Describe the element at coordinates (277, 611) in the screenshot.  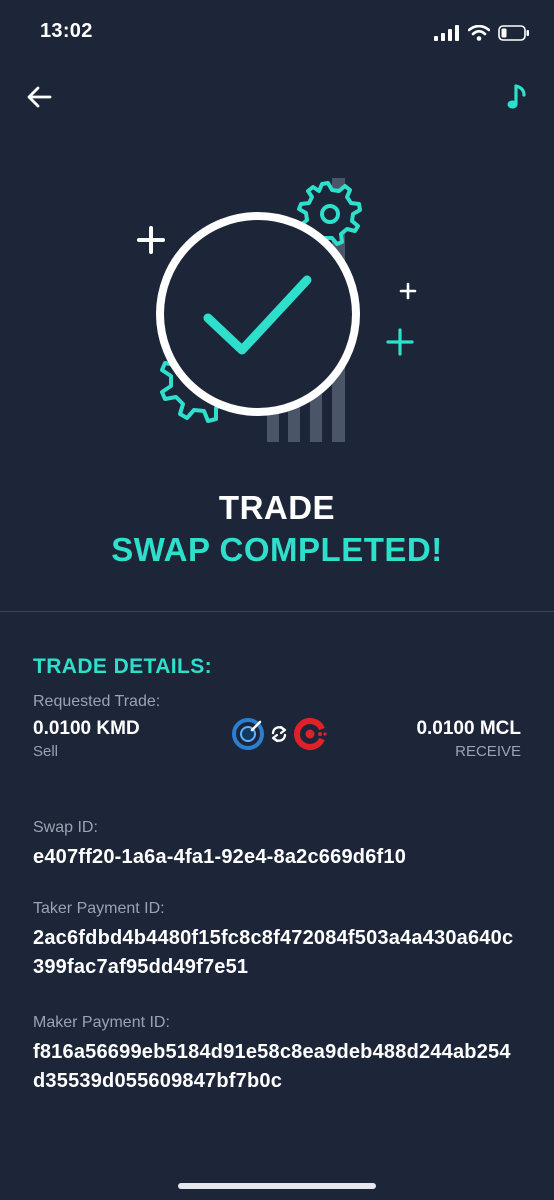
I see `section-divider` at that location.